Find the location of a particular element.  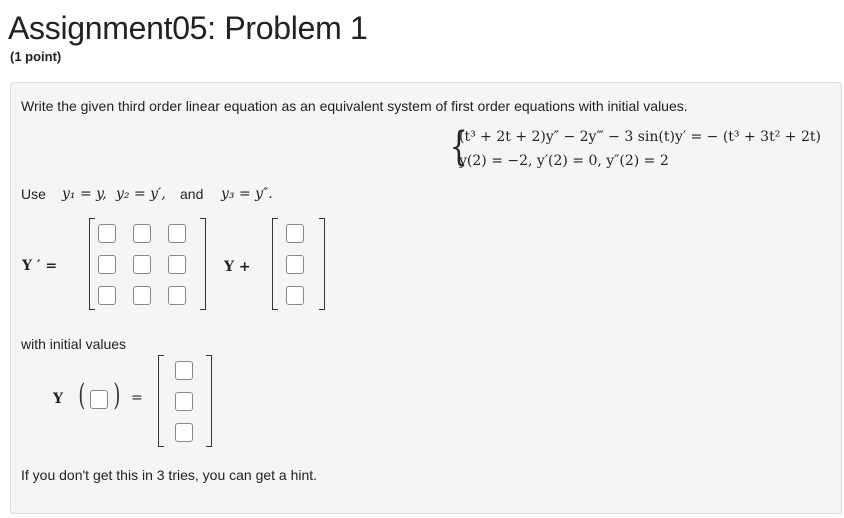

page-title: Assignment05: Problem 1 is located at coordinates (188, 28).